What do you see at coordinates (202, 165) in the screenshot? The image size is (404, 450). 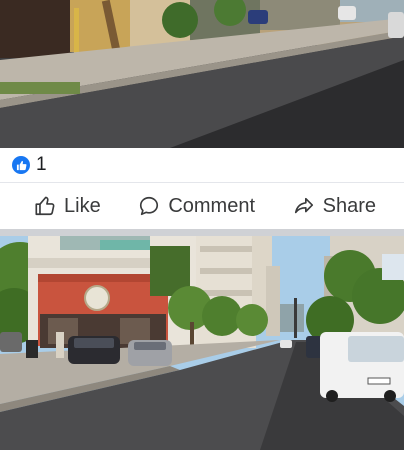 I see `reactions-summary: 1` at bounding box center [202, 165].